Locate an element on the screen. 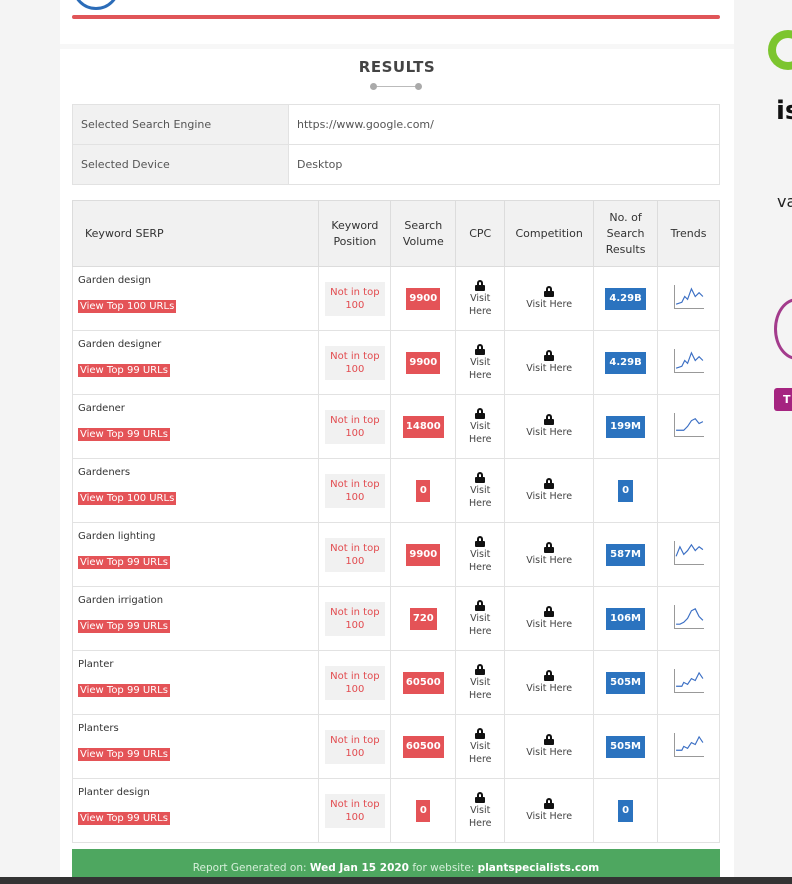  volume-cell: 9900 is located at coordinates (423, 362).